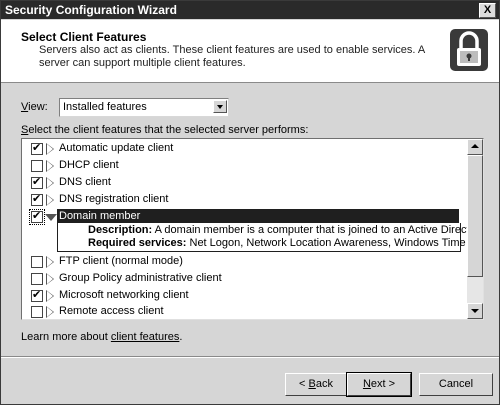 Image resolution: width=500 pixels, height=405 pixels. What do you see at coordinates (116, 148) in the screenshot?
I see `feature-label: Automatic update client` at bounding box center [116, 148].